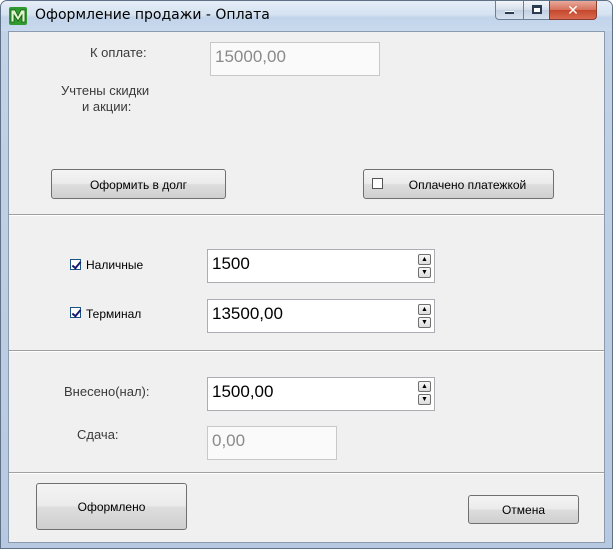  Describe the element at coordinates (107, 106) in the screenshot. I see `discounts-label-line2: и акции:` at that location.